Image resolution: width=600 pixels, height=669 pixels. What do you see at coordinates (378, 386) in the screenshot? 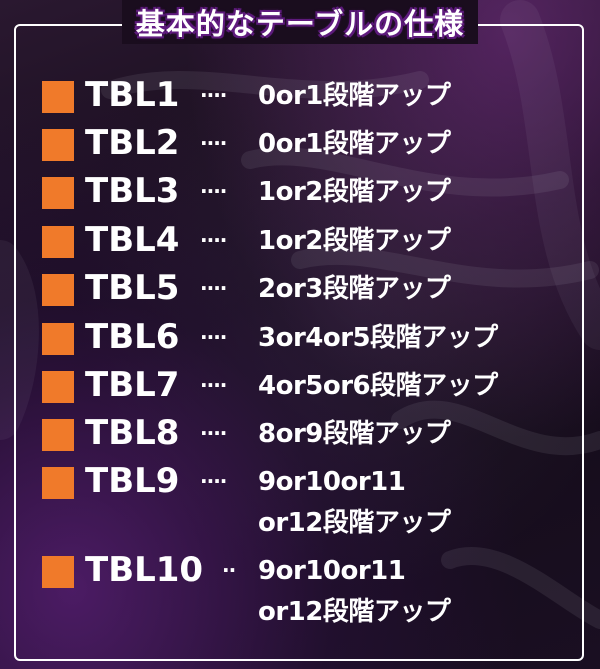
I see `upgrade-value: 4or5or6段階アップ` at bounding box center [378, 386].